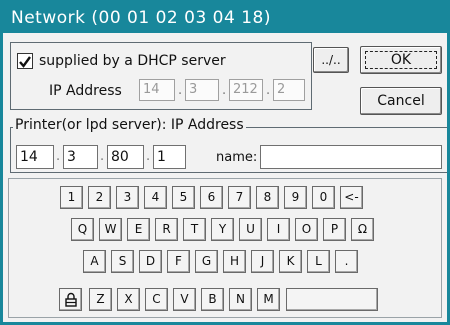 This screenshot has height=325, width=450. I want to click on key: D, so click(150, 261).